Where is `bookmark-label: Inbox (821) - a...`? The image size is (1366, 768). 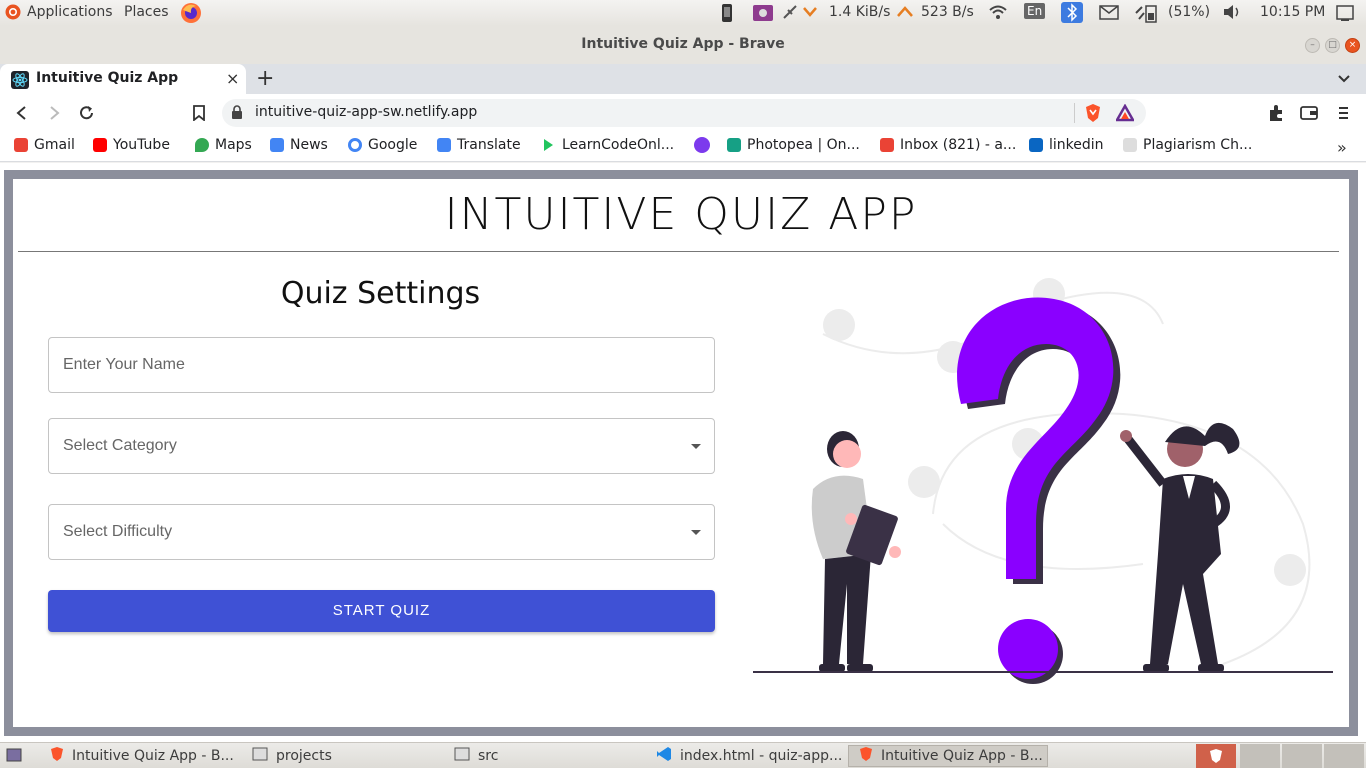 bookmark-label: Inbox (821) - a... is located at coordinates (958, 145).